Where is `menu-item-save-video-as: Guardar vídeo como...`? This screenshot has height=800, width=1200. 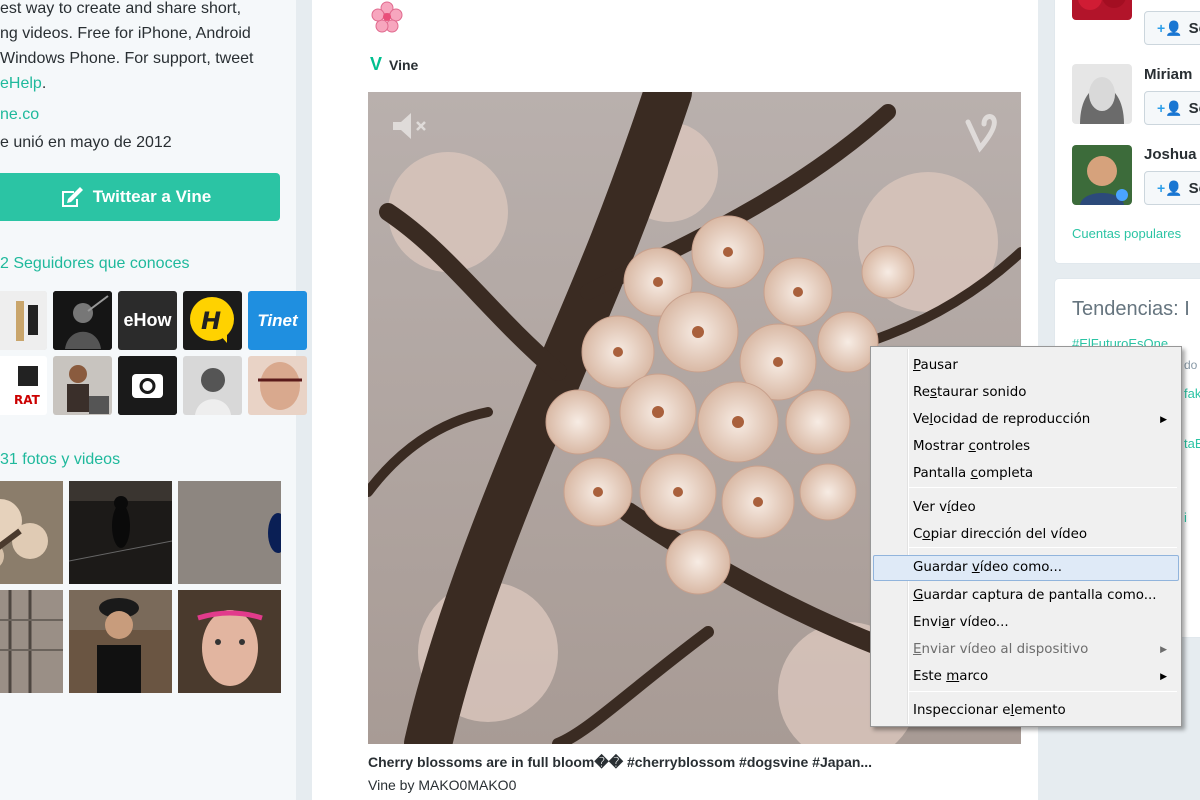 menu-item-save-video-as: Guardar vídeo como... is located at coordinates (1026, 568).